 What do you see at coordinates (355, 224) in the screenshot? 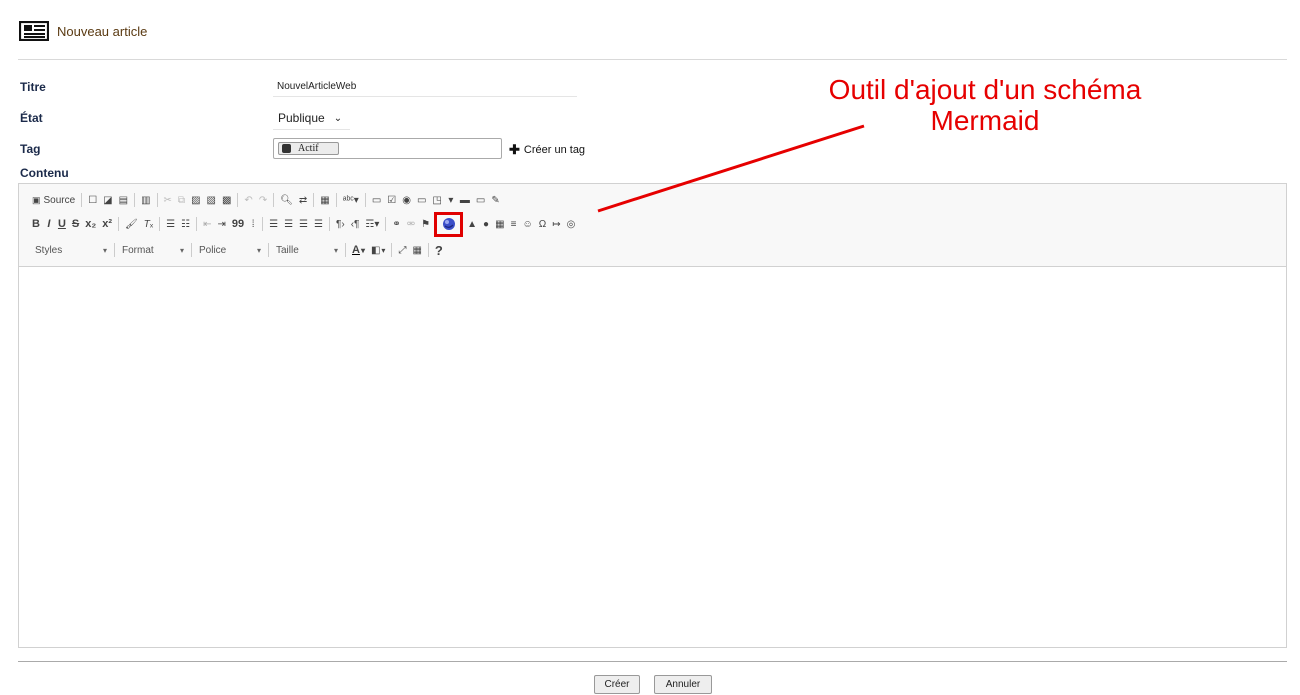
I see `rtl-icon: ‹¶` at bounding box center [355, 224].